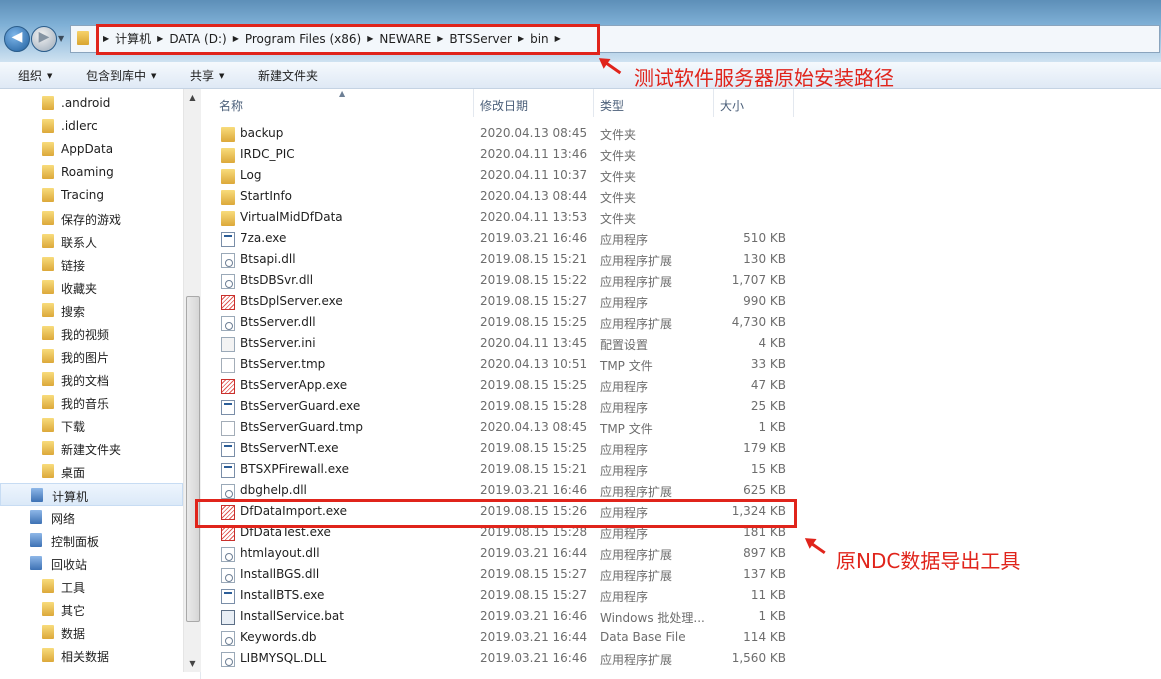  Describe the element at coordinates (91, 310) in the screenshot. I see `sidebar-item: 搜索` at that location.